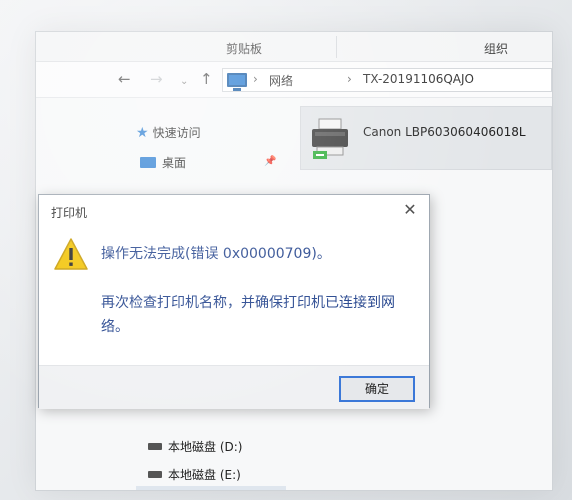 Image resolution: width=572 pixels, height=500 pixels. What do you see at coordinates (71, 254) in the screenshot?
I see `warning-icon` at bounding box center [71, 254].